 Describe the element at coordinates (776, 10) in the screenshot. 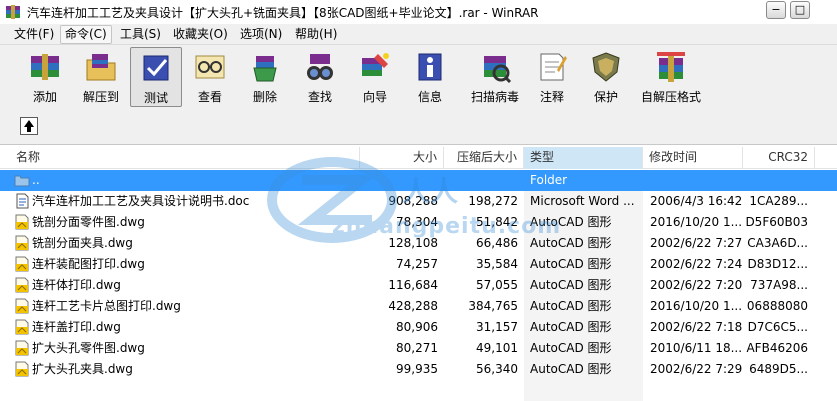

I see `minimize-button: −` at that location.